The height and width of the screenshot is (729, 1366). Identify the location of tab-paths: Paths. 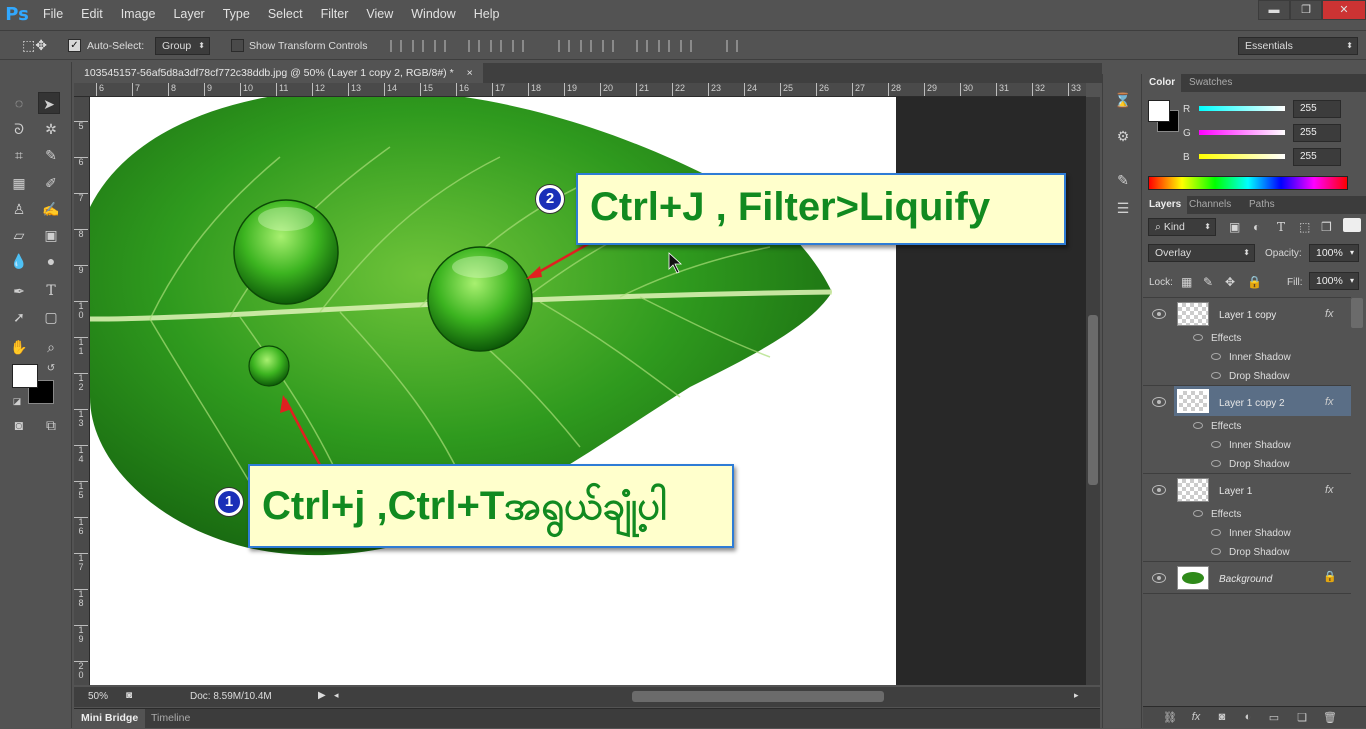
(1262, 205).